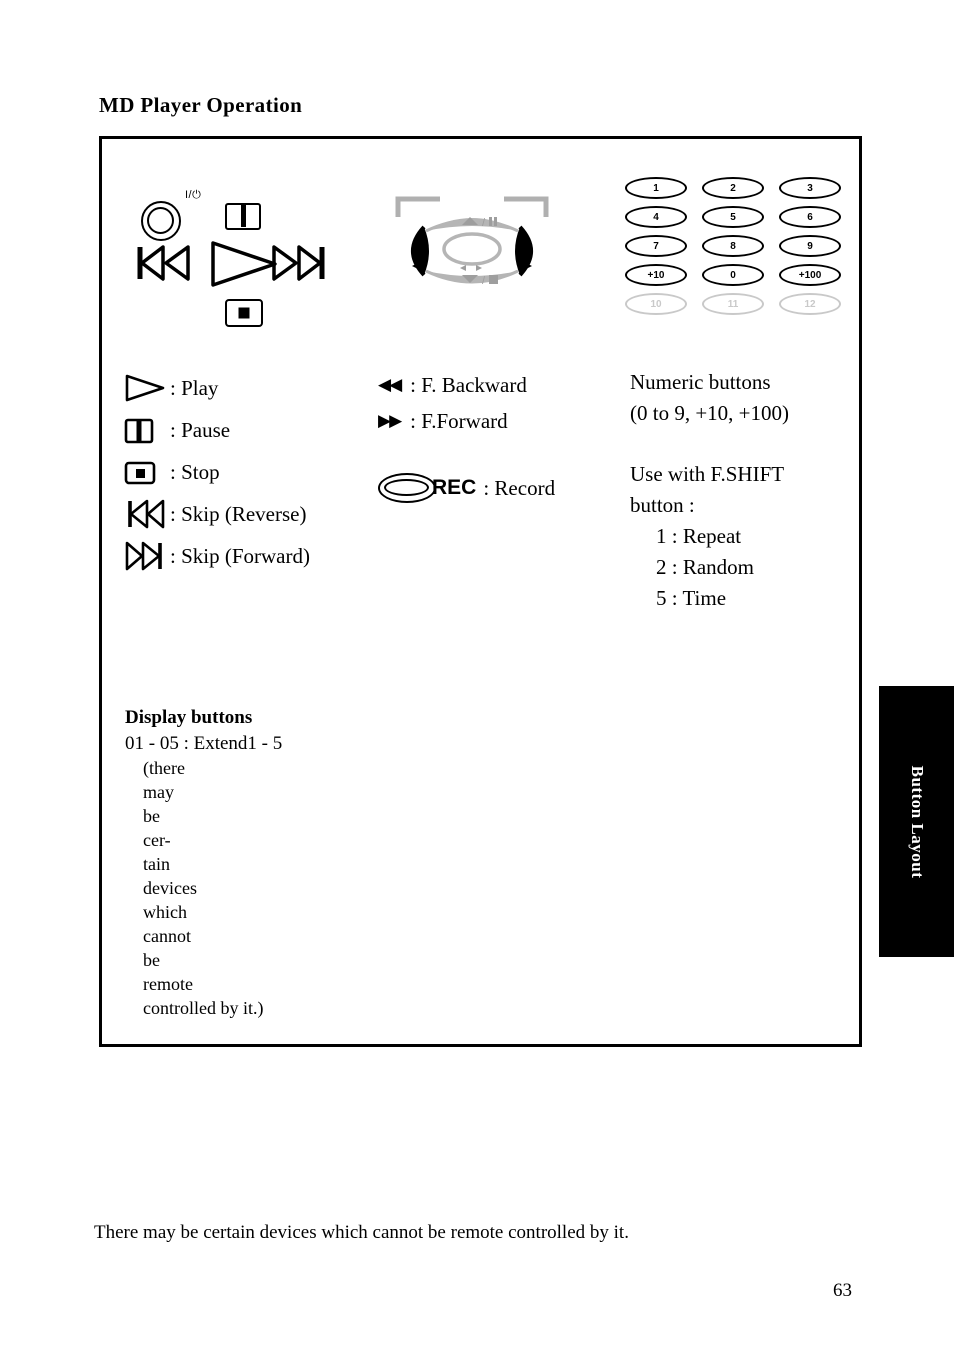  Describe the element at coordinates (662, 505) in the screenshot. I see `fshift-line2: button :` at that location.